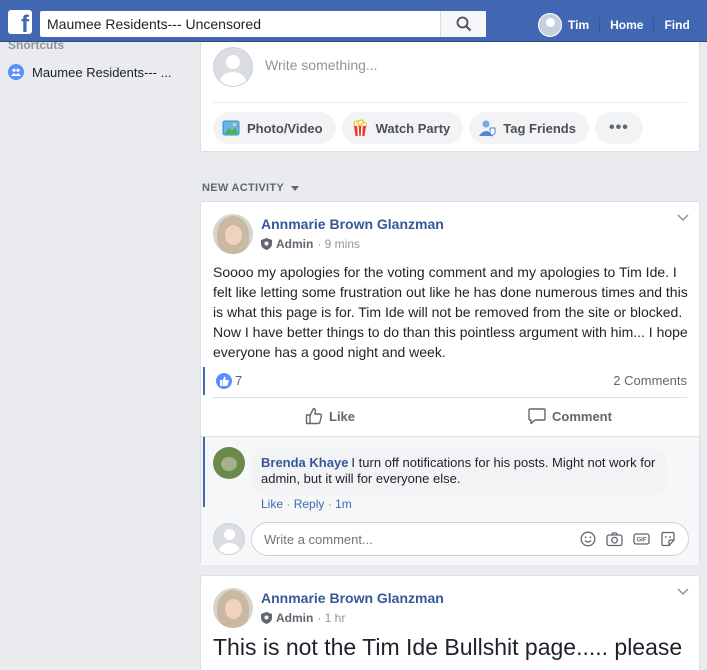 The height and width of the screenshot is (670, 707). I want to click on post-meta: Admin · 1 hr, so click(303, 618).